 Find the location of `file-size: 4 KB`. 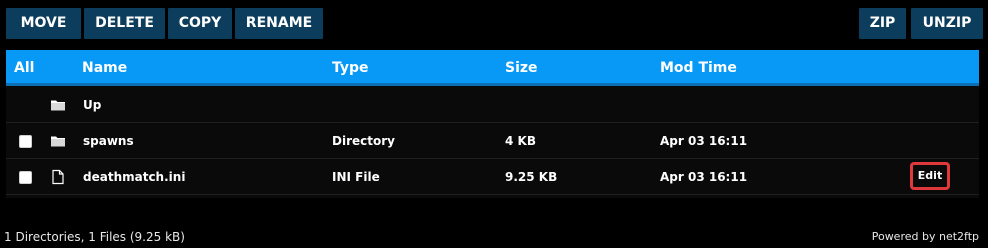

file-size: 4 KB is located at coordinates (520, 141).